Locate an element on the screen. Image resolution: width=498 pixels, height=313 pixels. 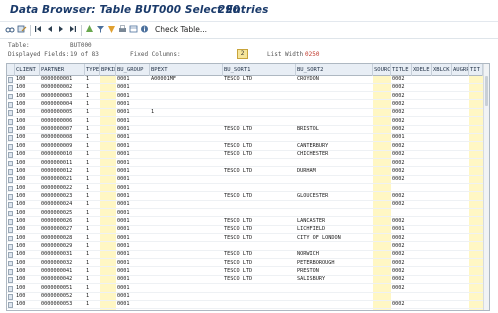
glasses-icon is located at coordinates (10, 30).